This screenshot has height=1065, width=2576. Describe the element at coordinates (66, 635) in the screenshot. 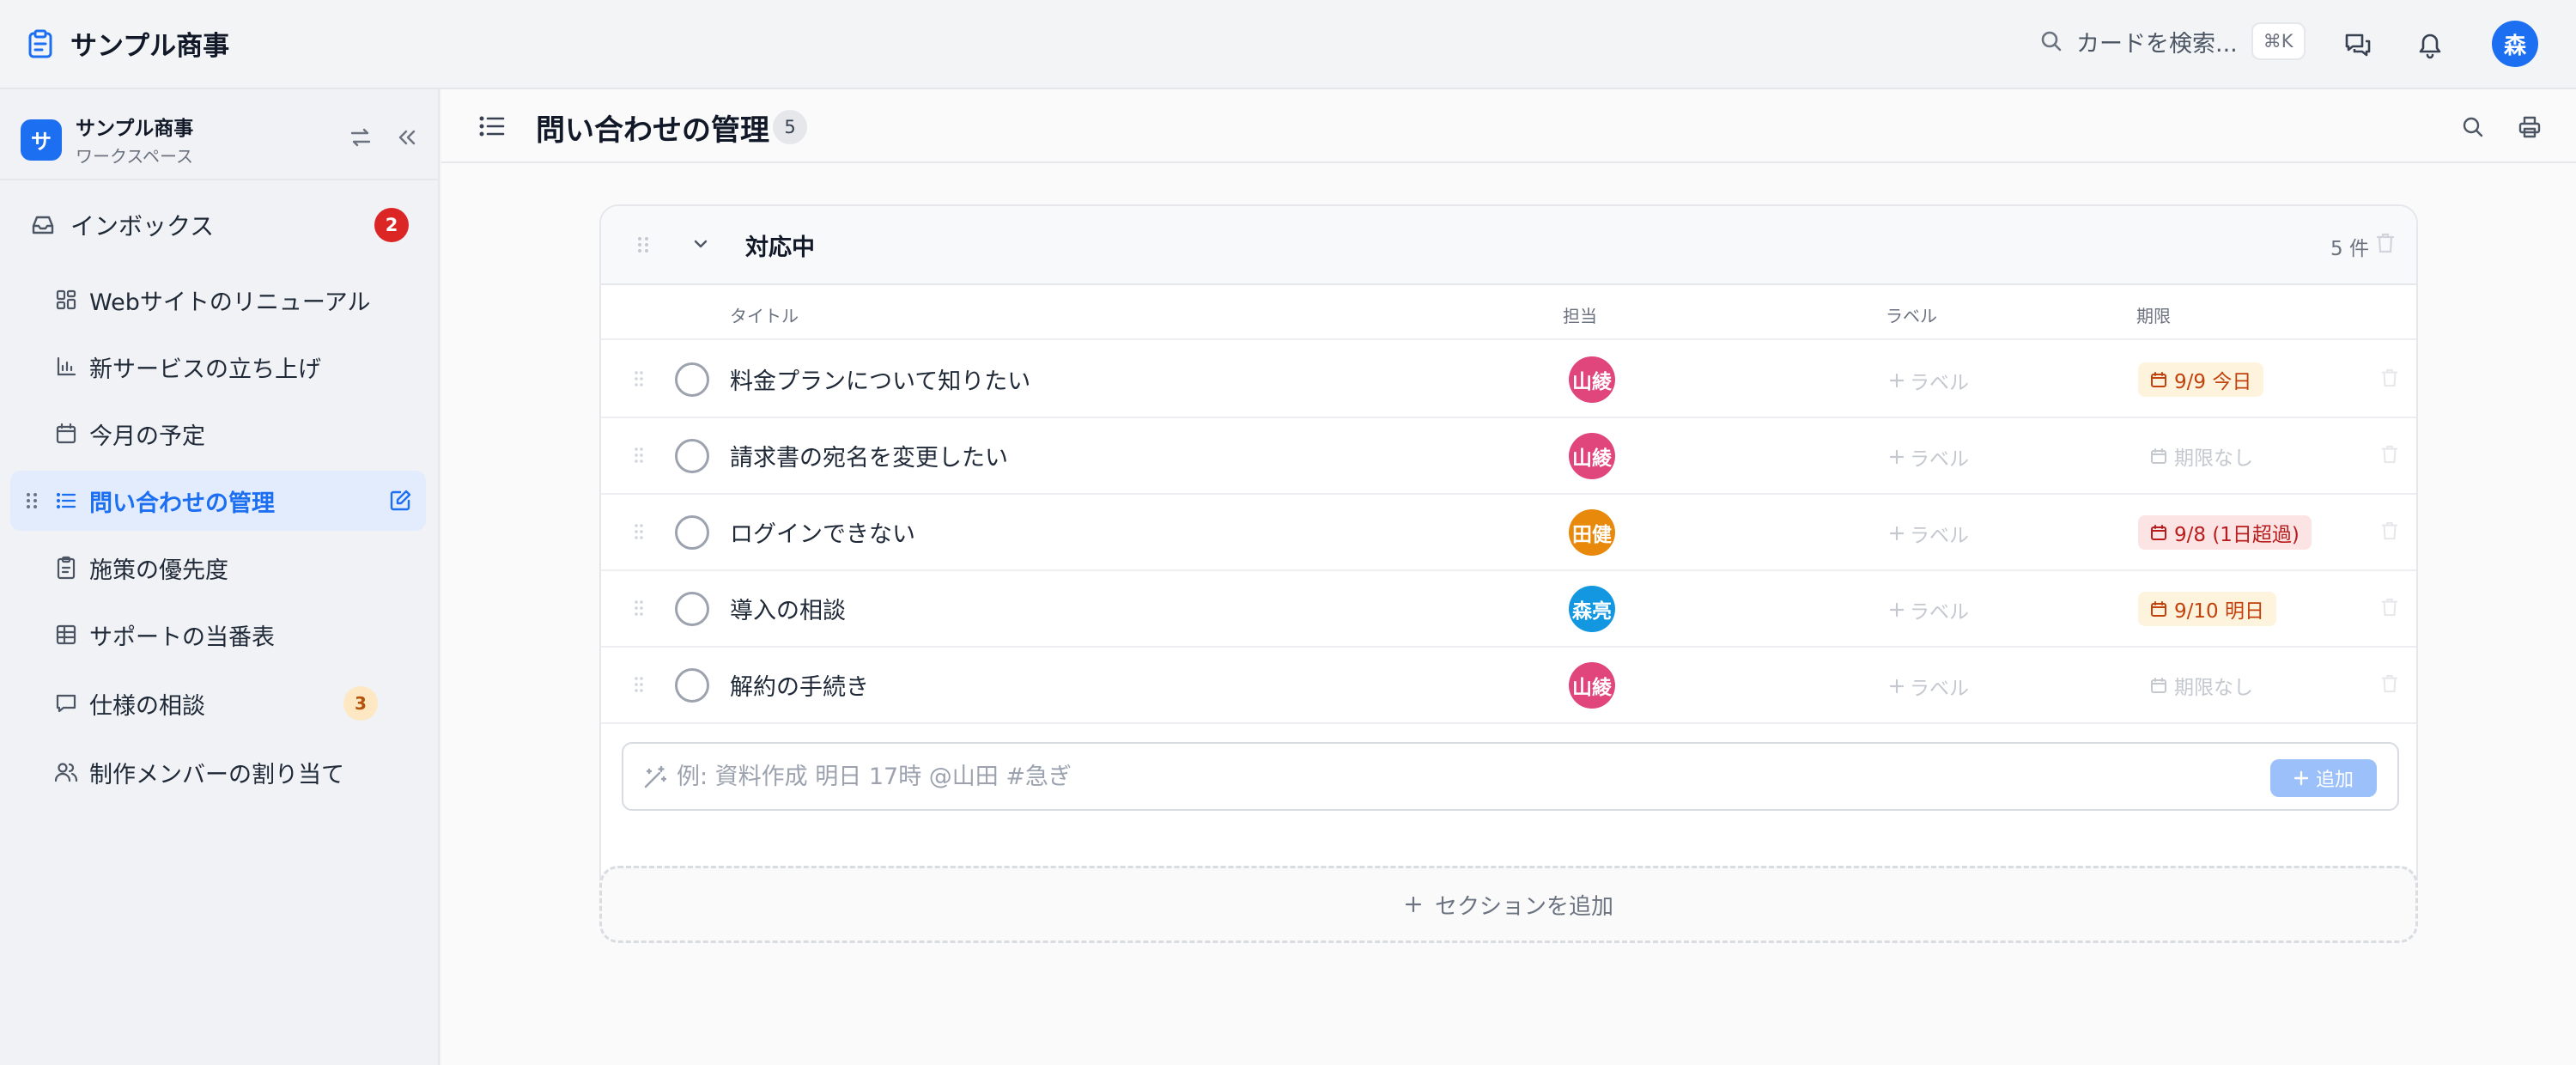

I see `table-icon` at that location.